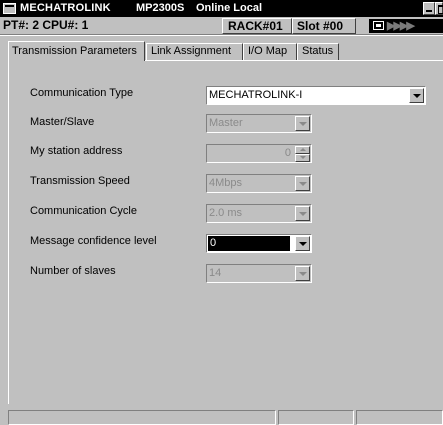  Describe the element at coordinates (76, 151) in the screenshot. I see `my-station-address-label: My station address` at that location.